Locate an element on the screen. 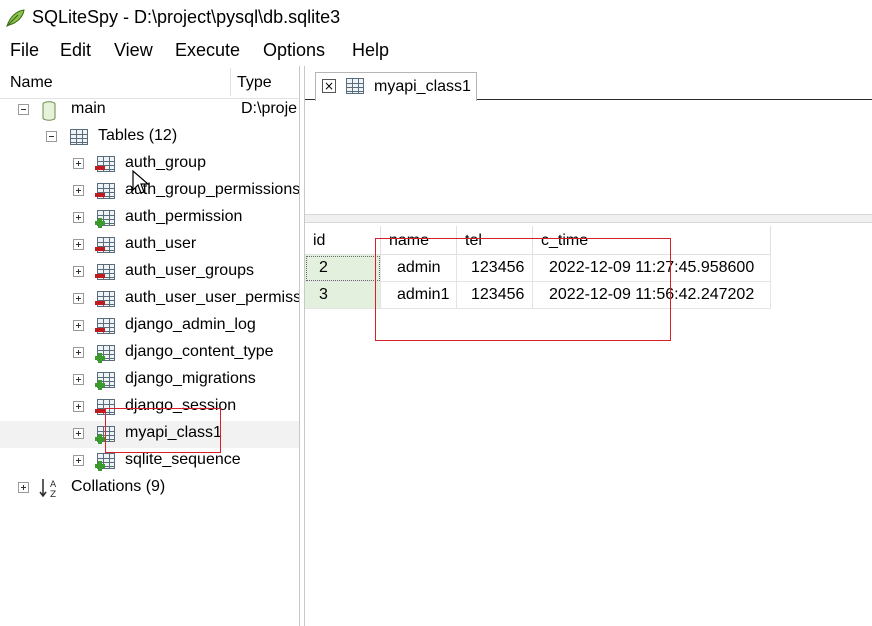 The height and width of the screenshot is (626, 872). tree-item-table: django_migrations is located at coordinates (149, 380).